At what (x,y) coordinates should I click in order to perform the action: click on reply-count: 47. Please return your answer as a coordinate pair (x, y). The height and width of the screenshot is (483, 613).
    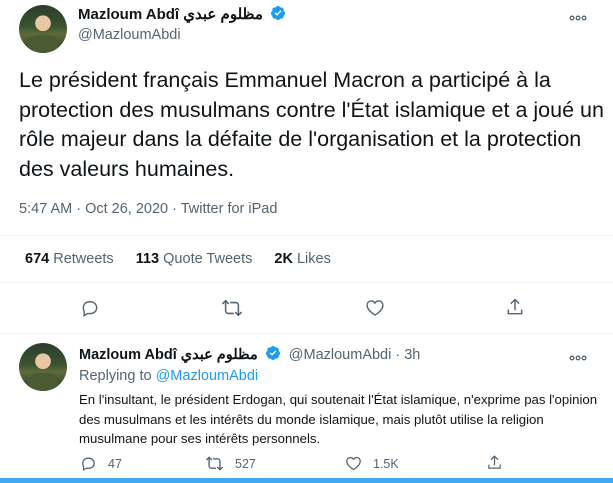
    Looking at the image, I should click on (115, 464).